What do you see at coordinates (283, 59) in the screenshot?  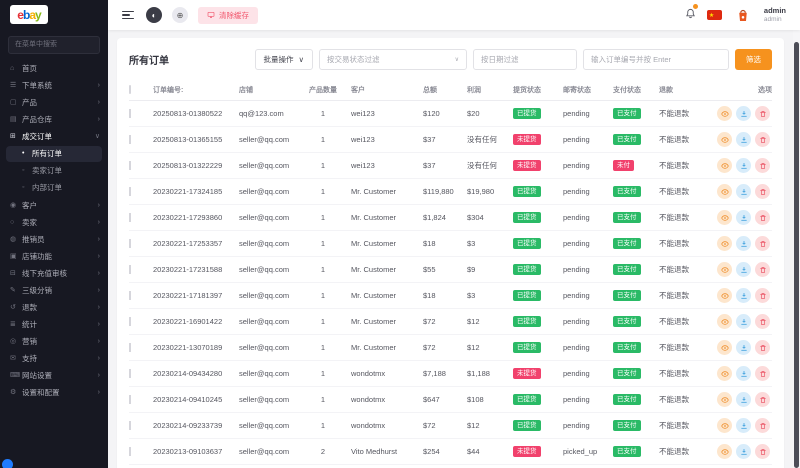 I see `bulk-actions-button: 批量操作 ∨` at bounding box center [283, 59].